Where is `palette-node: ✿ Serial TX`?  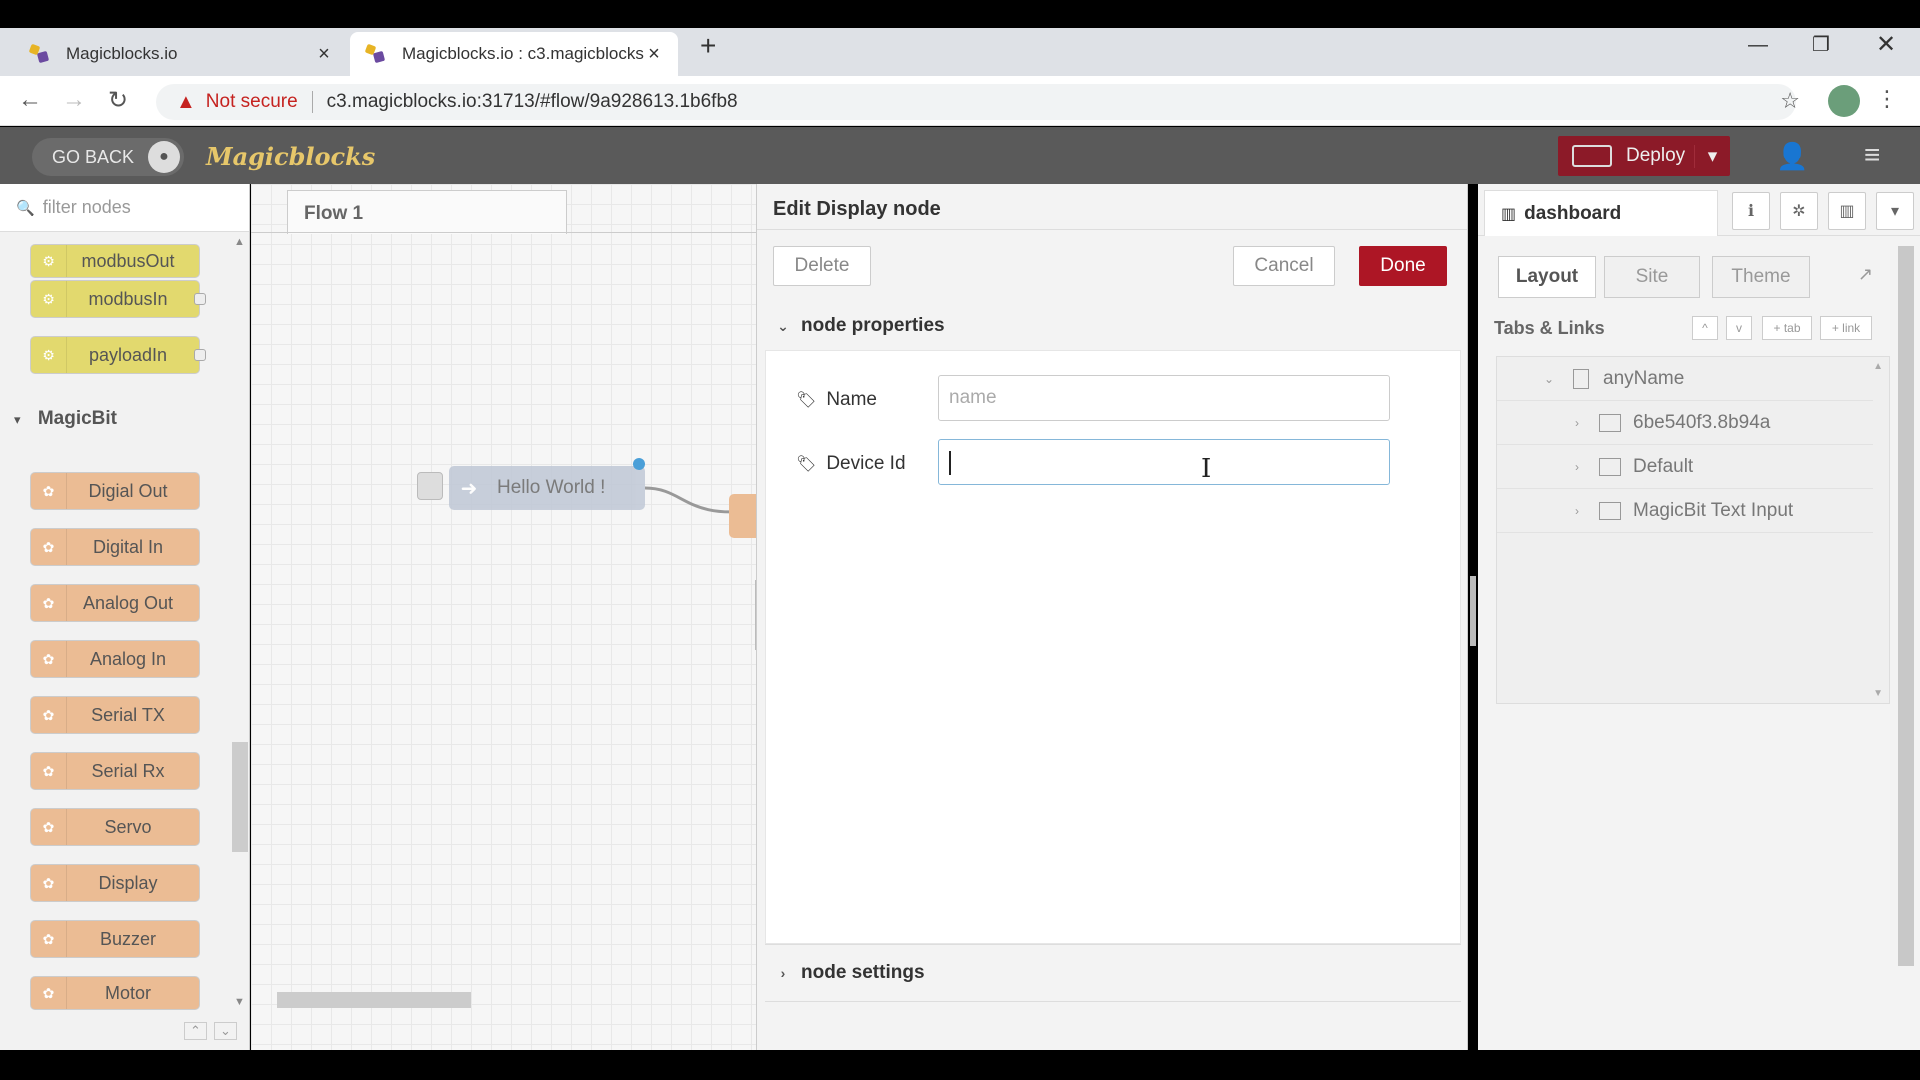 palette-node: ✿ Serial TX is located at coordinates (115, 715).